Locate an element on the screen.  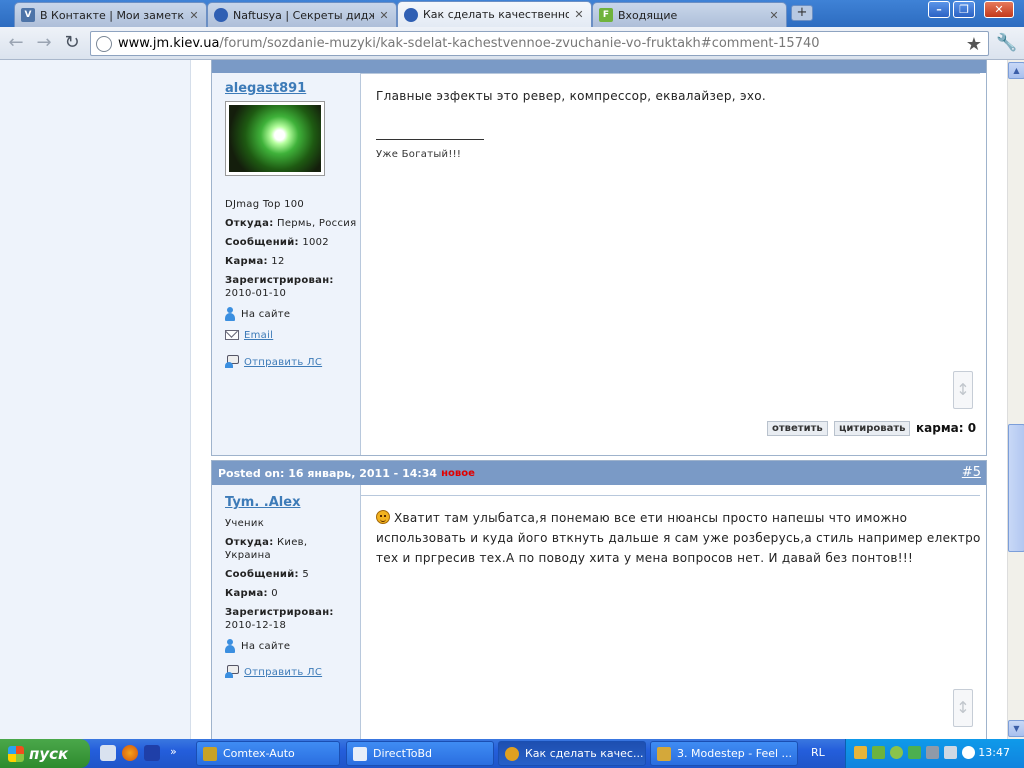
post-signature: Уже Богатый!!! is located at coordinates (419, 154).